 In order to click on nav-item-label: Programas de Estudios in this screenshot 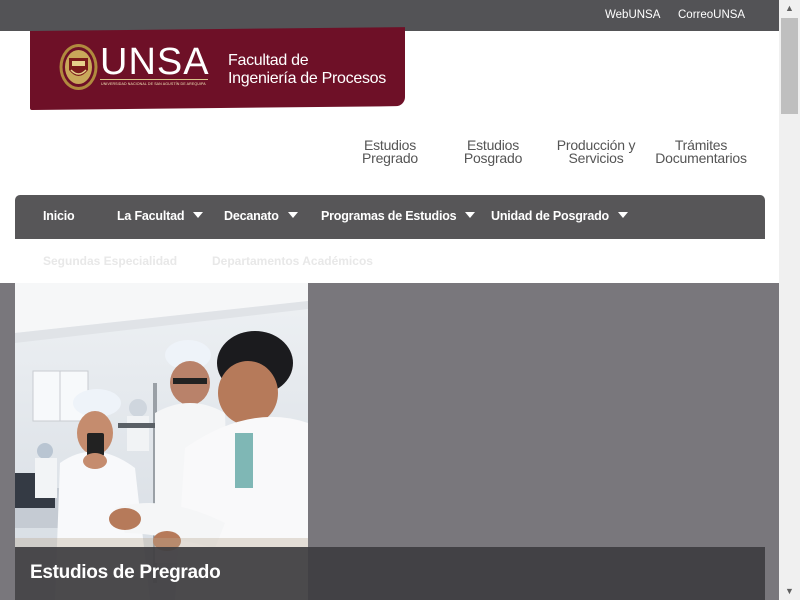, I will do `click(389, 216)`.